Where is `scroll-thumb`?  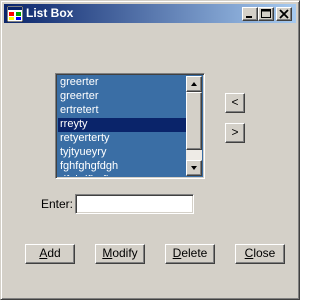 scroll-thumb is located at coordinates (194, 121).